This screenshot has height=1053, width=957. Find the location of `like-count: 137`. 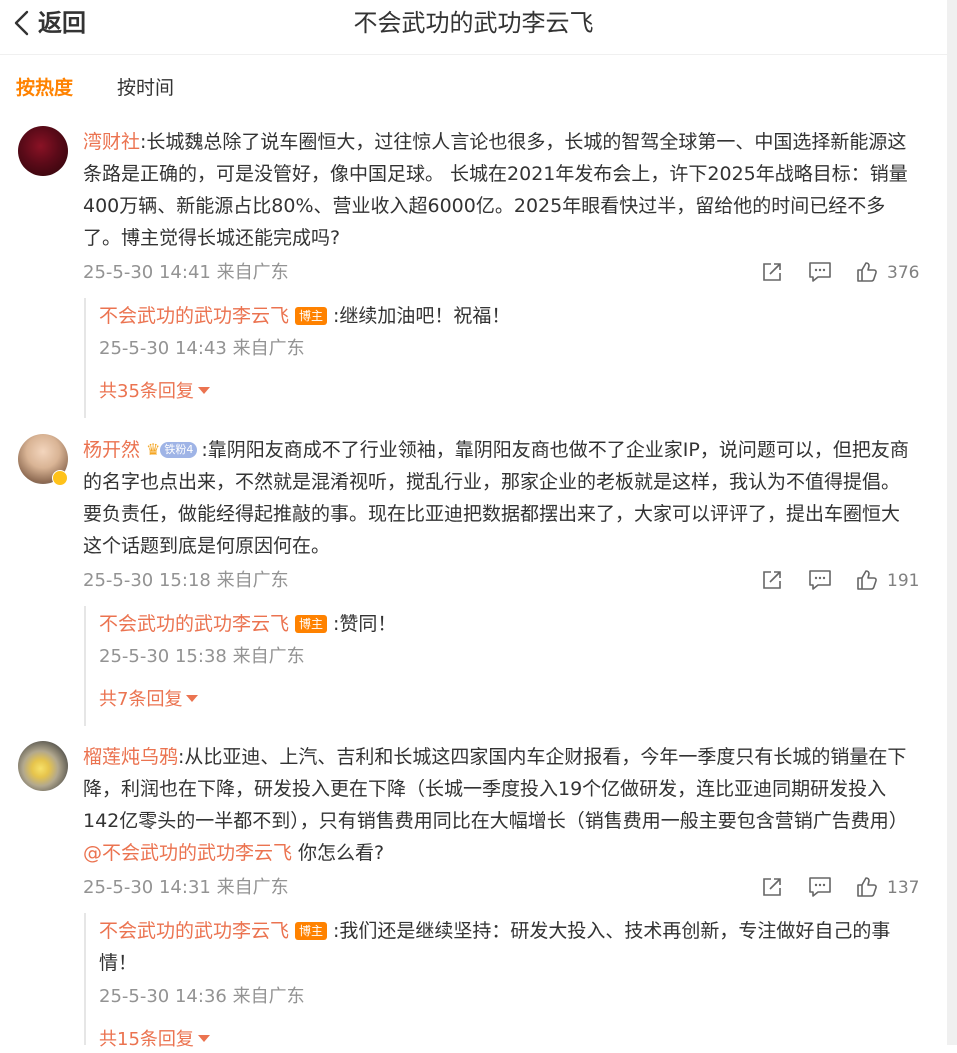

like-count: 137 is located at coordinates (903, 888).